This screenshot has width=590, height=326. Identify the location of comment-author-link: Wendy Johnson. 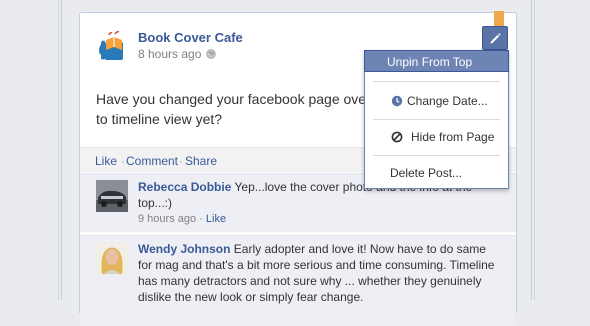
(184, 249).